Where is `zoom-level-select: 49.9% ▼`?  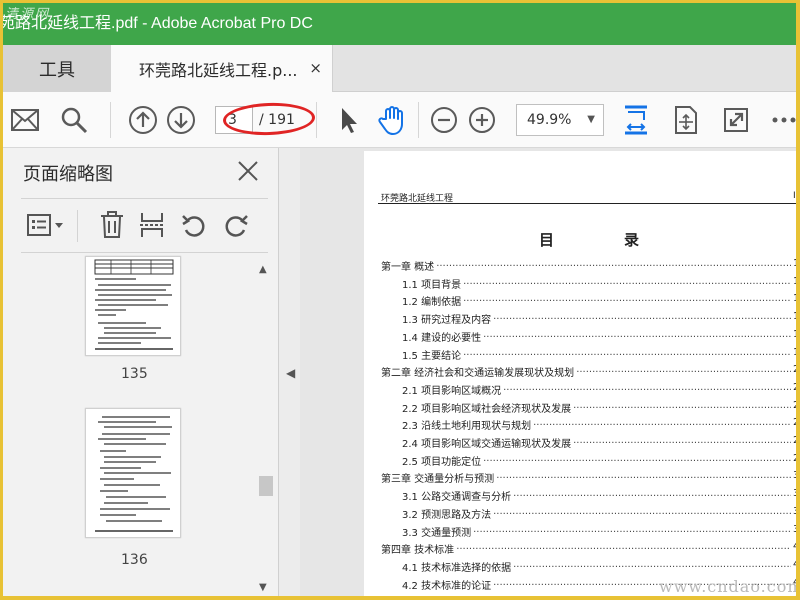
zoom-level-select: 49.9% ▼ is located at coordinates (560, 120).